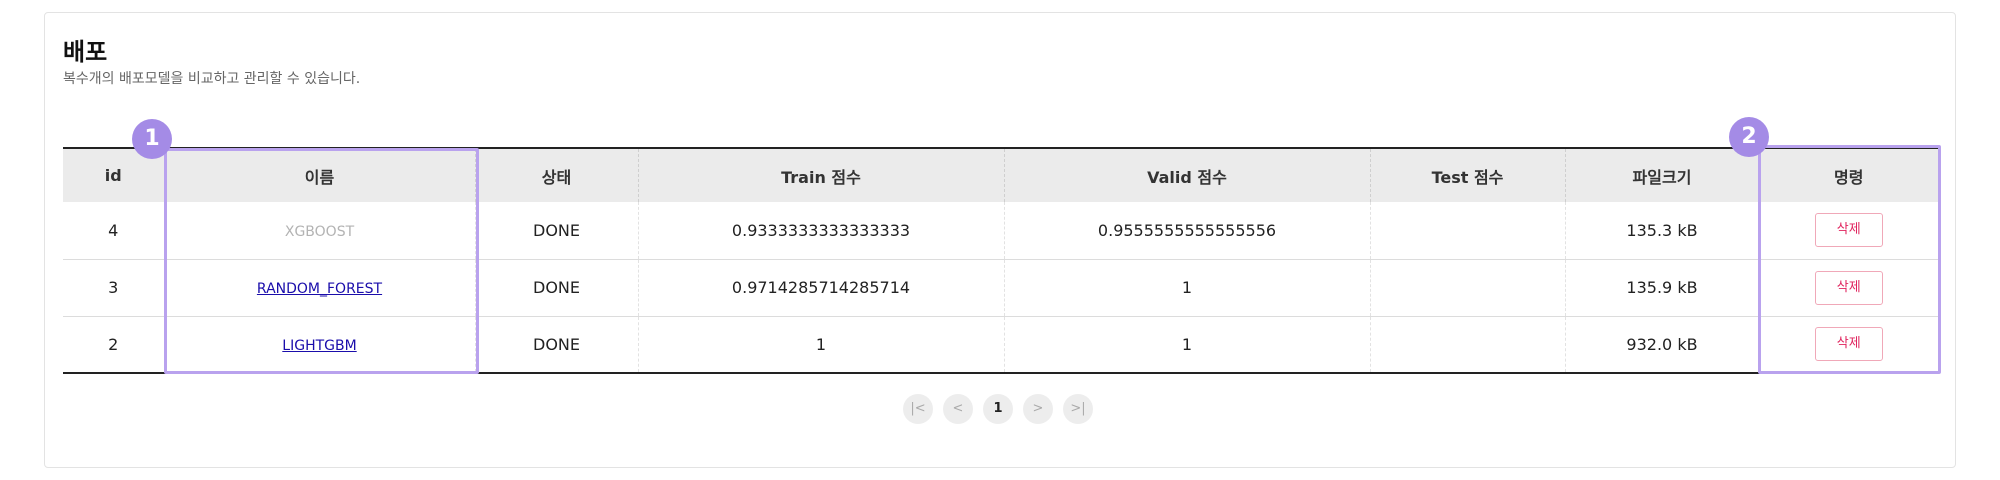 Image resolution: width=2000 pixels, height=480 pixels. I want to click on cell-name: RANDOM_FOREST, so click(319, 288).